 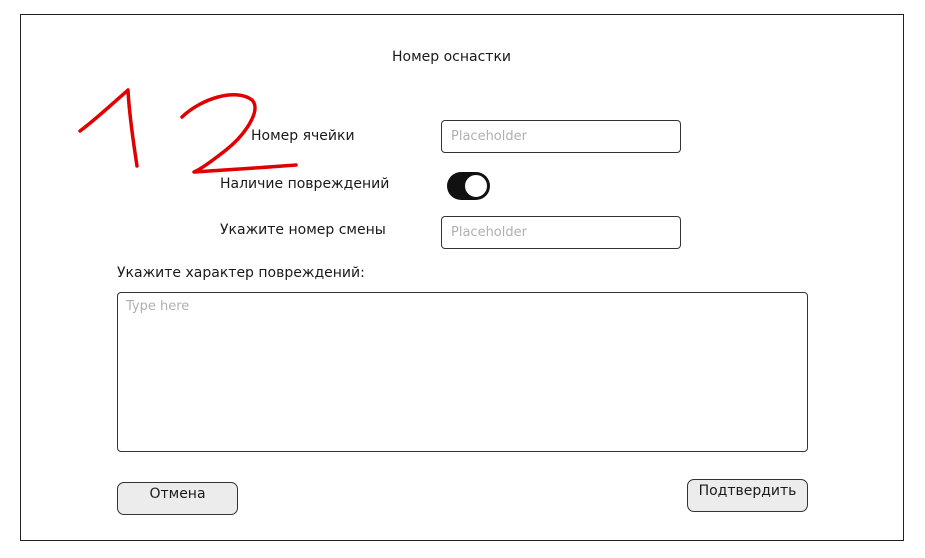 What do you see at coordinates (177, 498) in the screenshot?
I see `cancel-button: Отмена` at bounding box center [177, 498].